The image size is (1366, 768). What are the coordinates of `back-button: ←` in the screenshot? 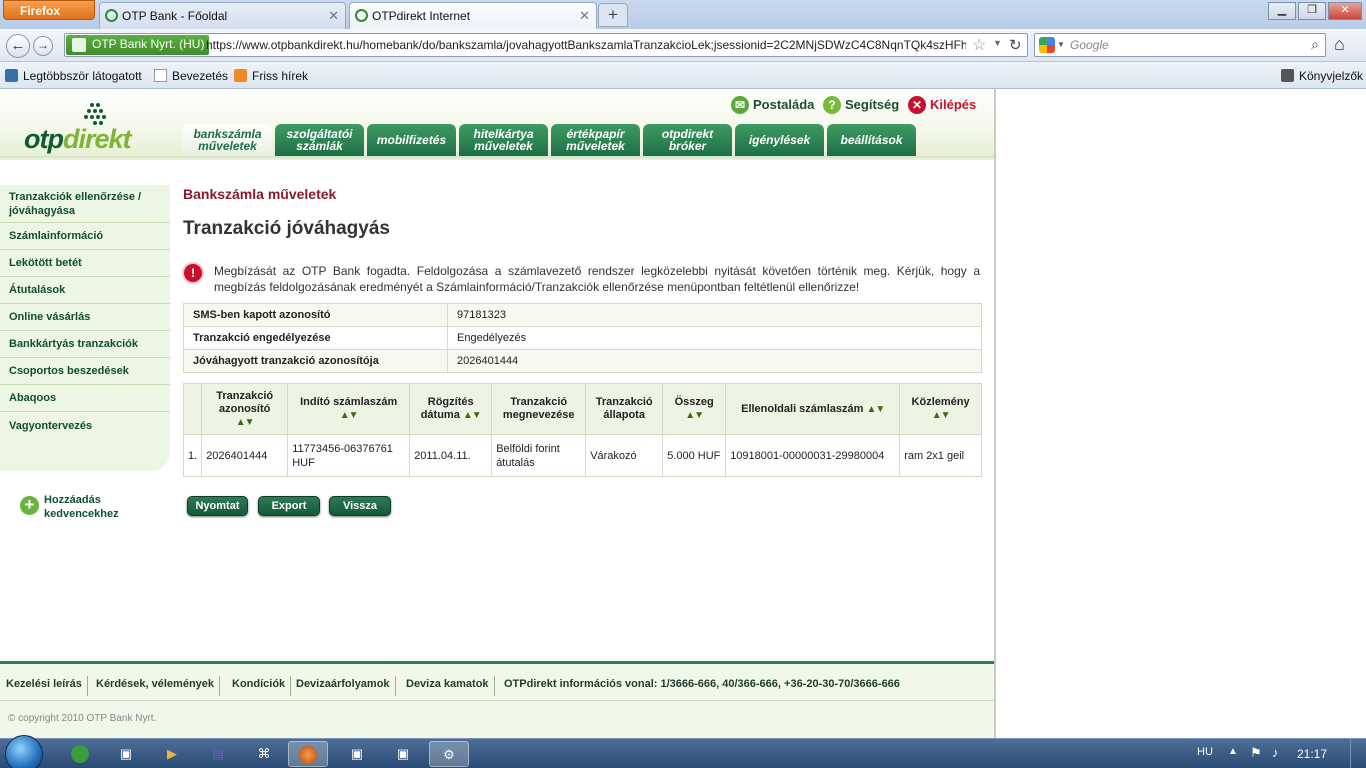 It's located at (18, 46).